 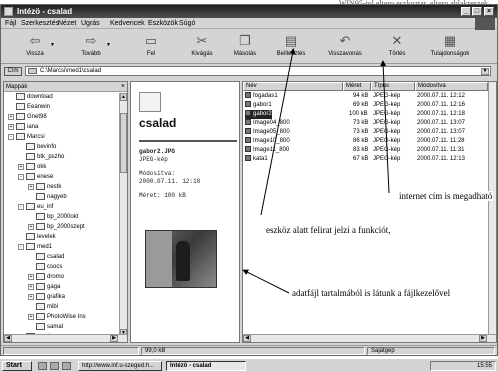 I want to click on status-zone: Sajátgép, so click(x=431, y=351).